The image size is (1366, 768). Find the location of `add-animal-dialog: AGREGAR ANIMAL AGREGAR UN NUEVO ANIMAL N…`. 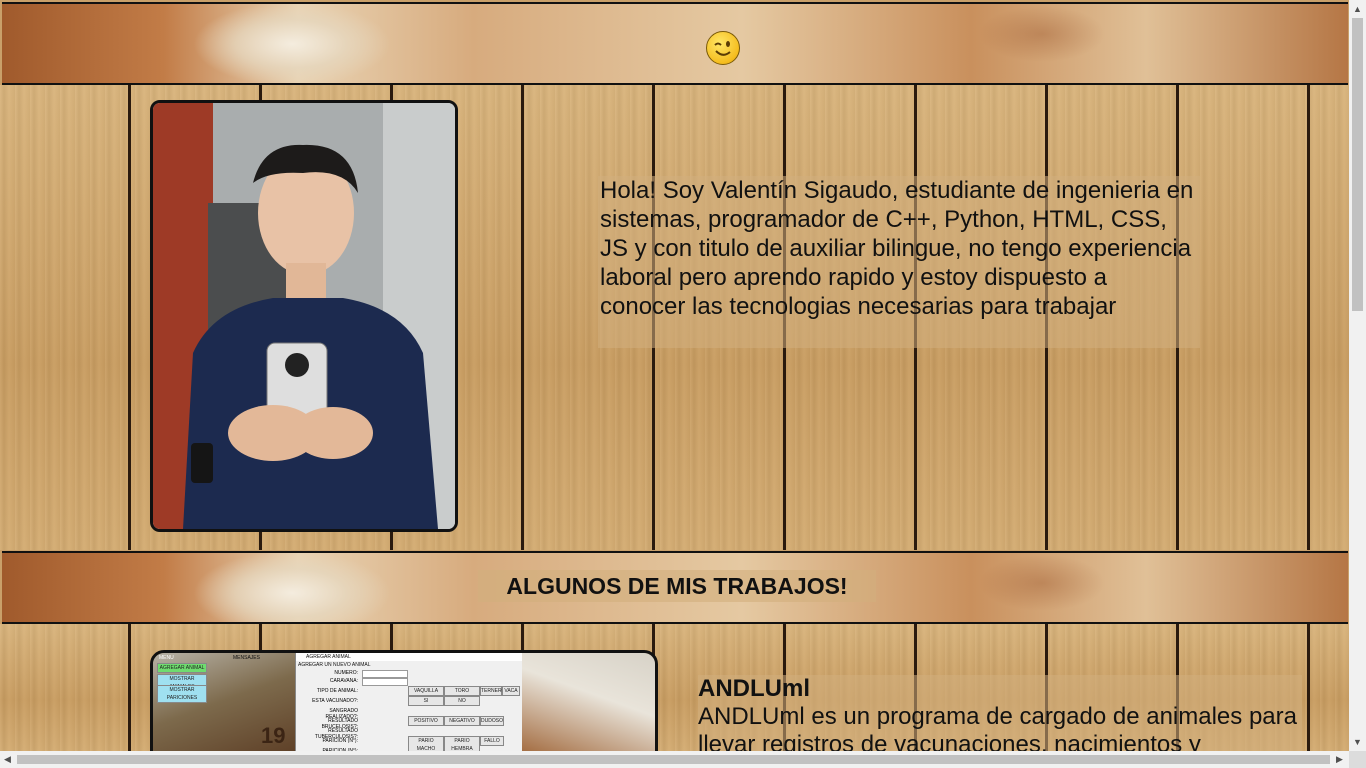

add-animal-dialog: AGREGAR ANIMAL AGREGAR UN NUEVO ANIMAL N… is located at coordinates (408, 708).